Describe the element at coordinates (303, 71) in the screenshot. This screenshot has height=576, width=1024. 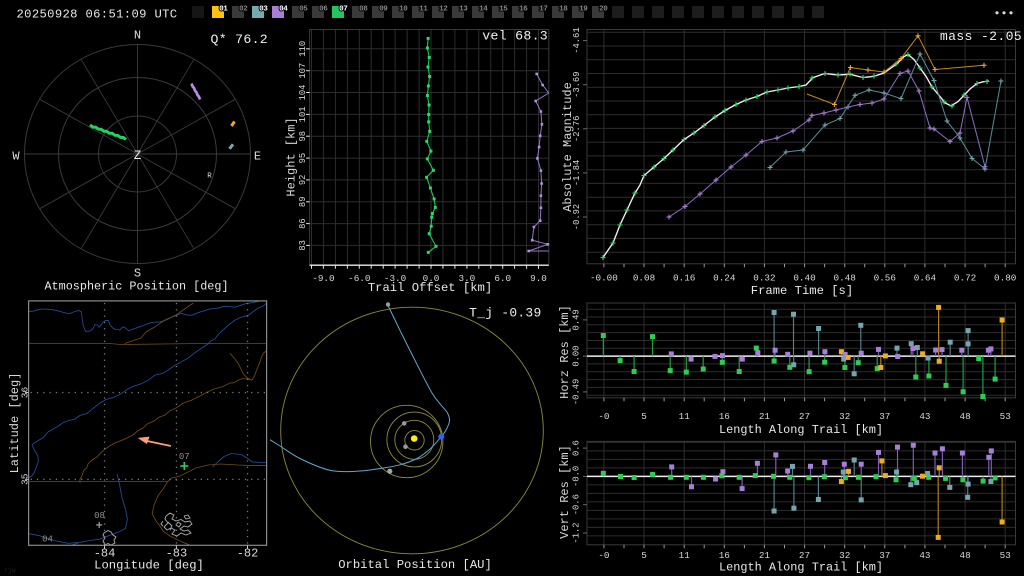
I see `svg-text: 107` at that location.